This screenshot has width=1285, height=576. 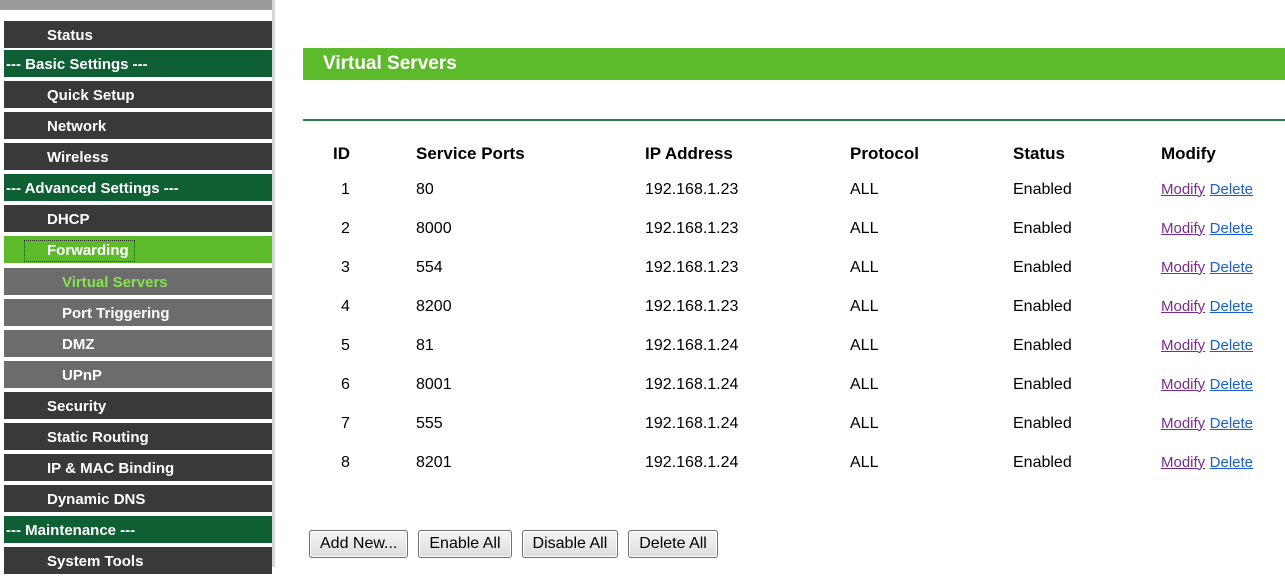 I want to click on sidebar-item-dhcp: DHCP, so click(x=138, y=219).